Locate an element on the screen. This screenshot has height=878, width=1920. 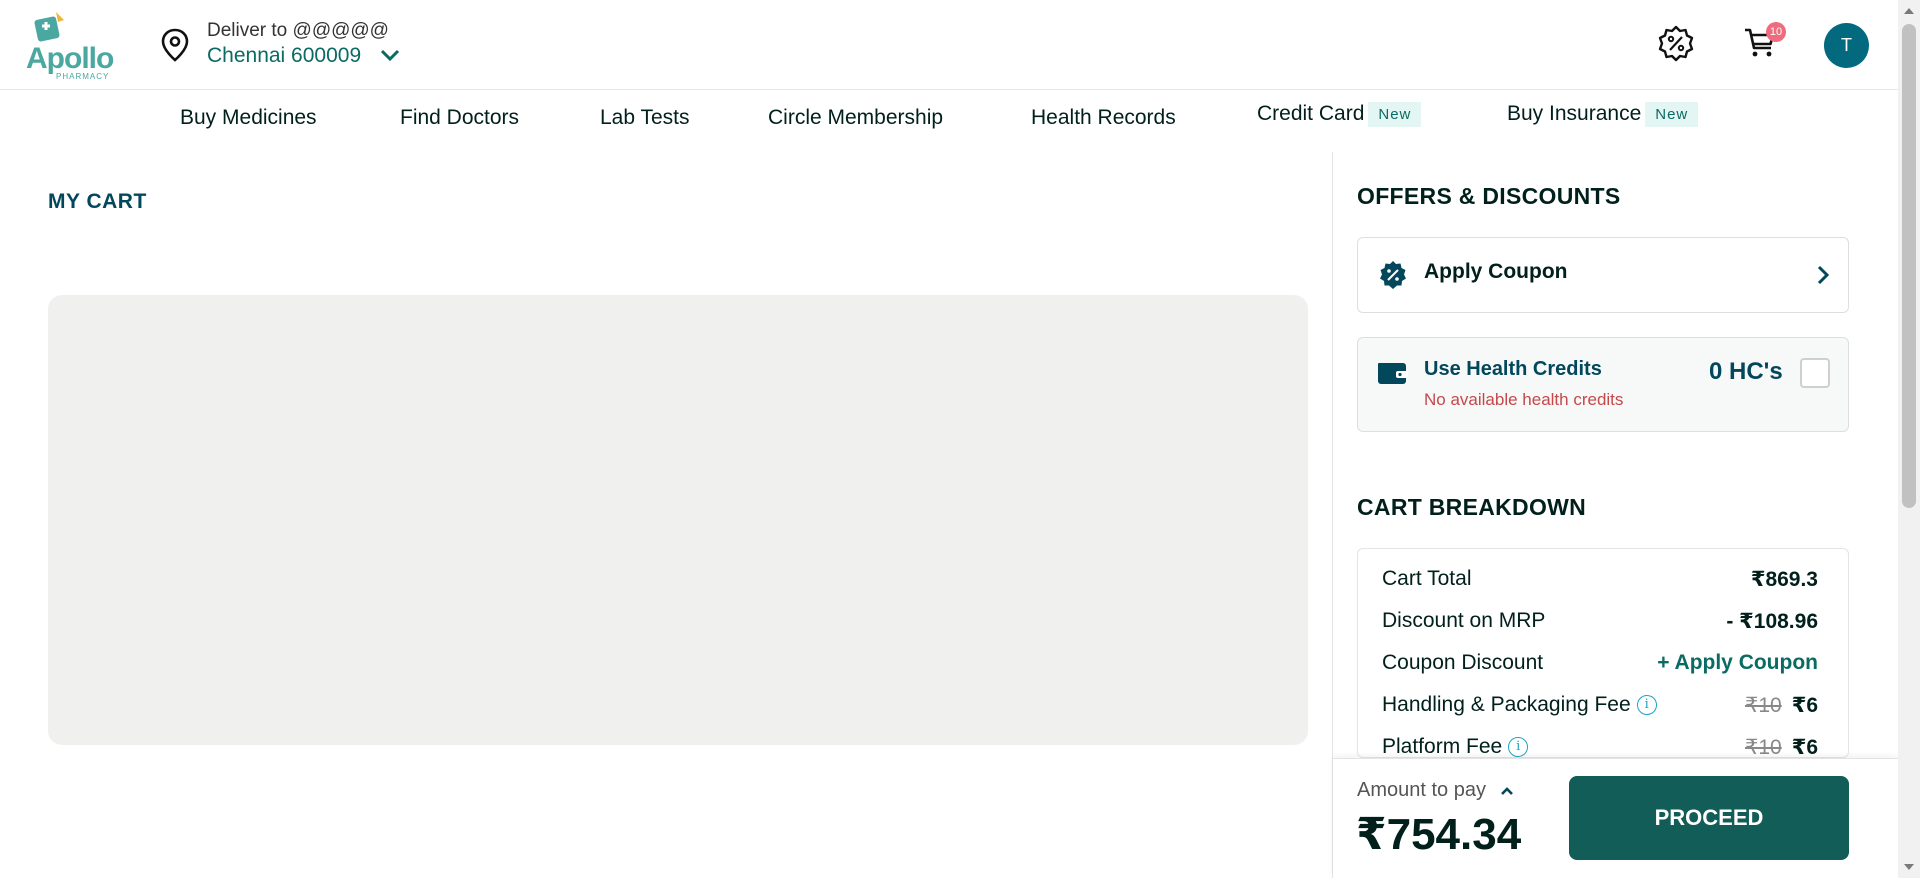
payment-footer: Amount to pay ₹754.34 PROCEED is located at coordinates (1615, 818).